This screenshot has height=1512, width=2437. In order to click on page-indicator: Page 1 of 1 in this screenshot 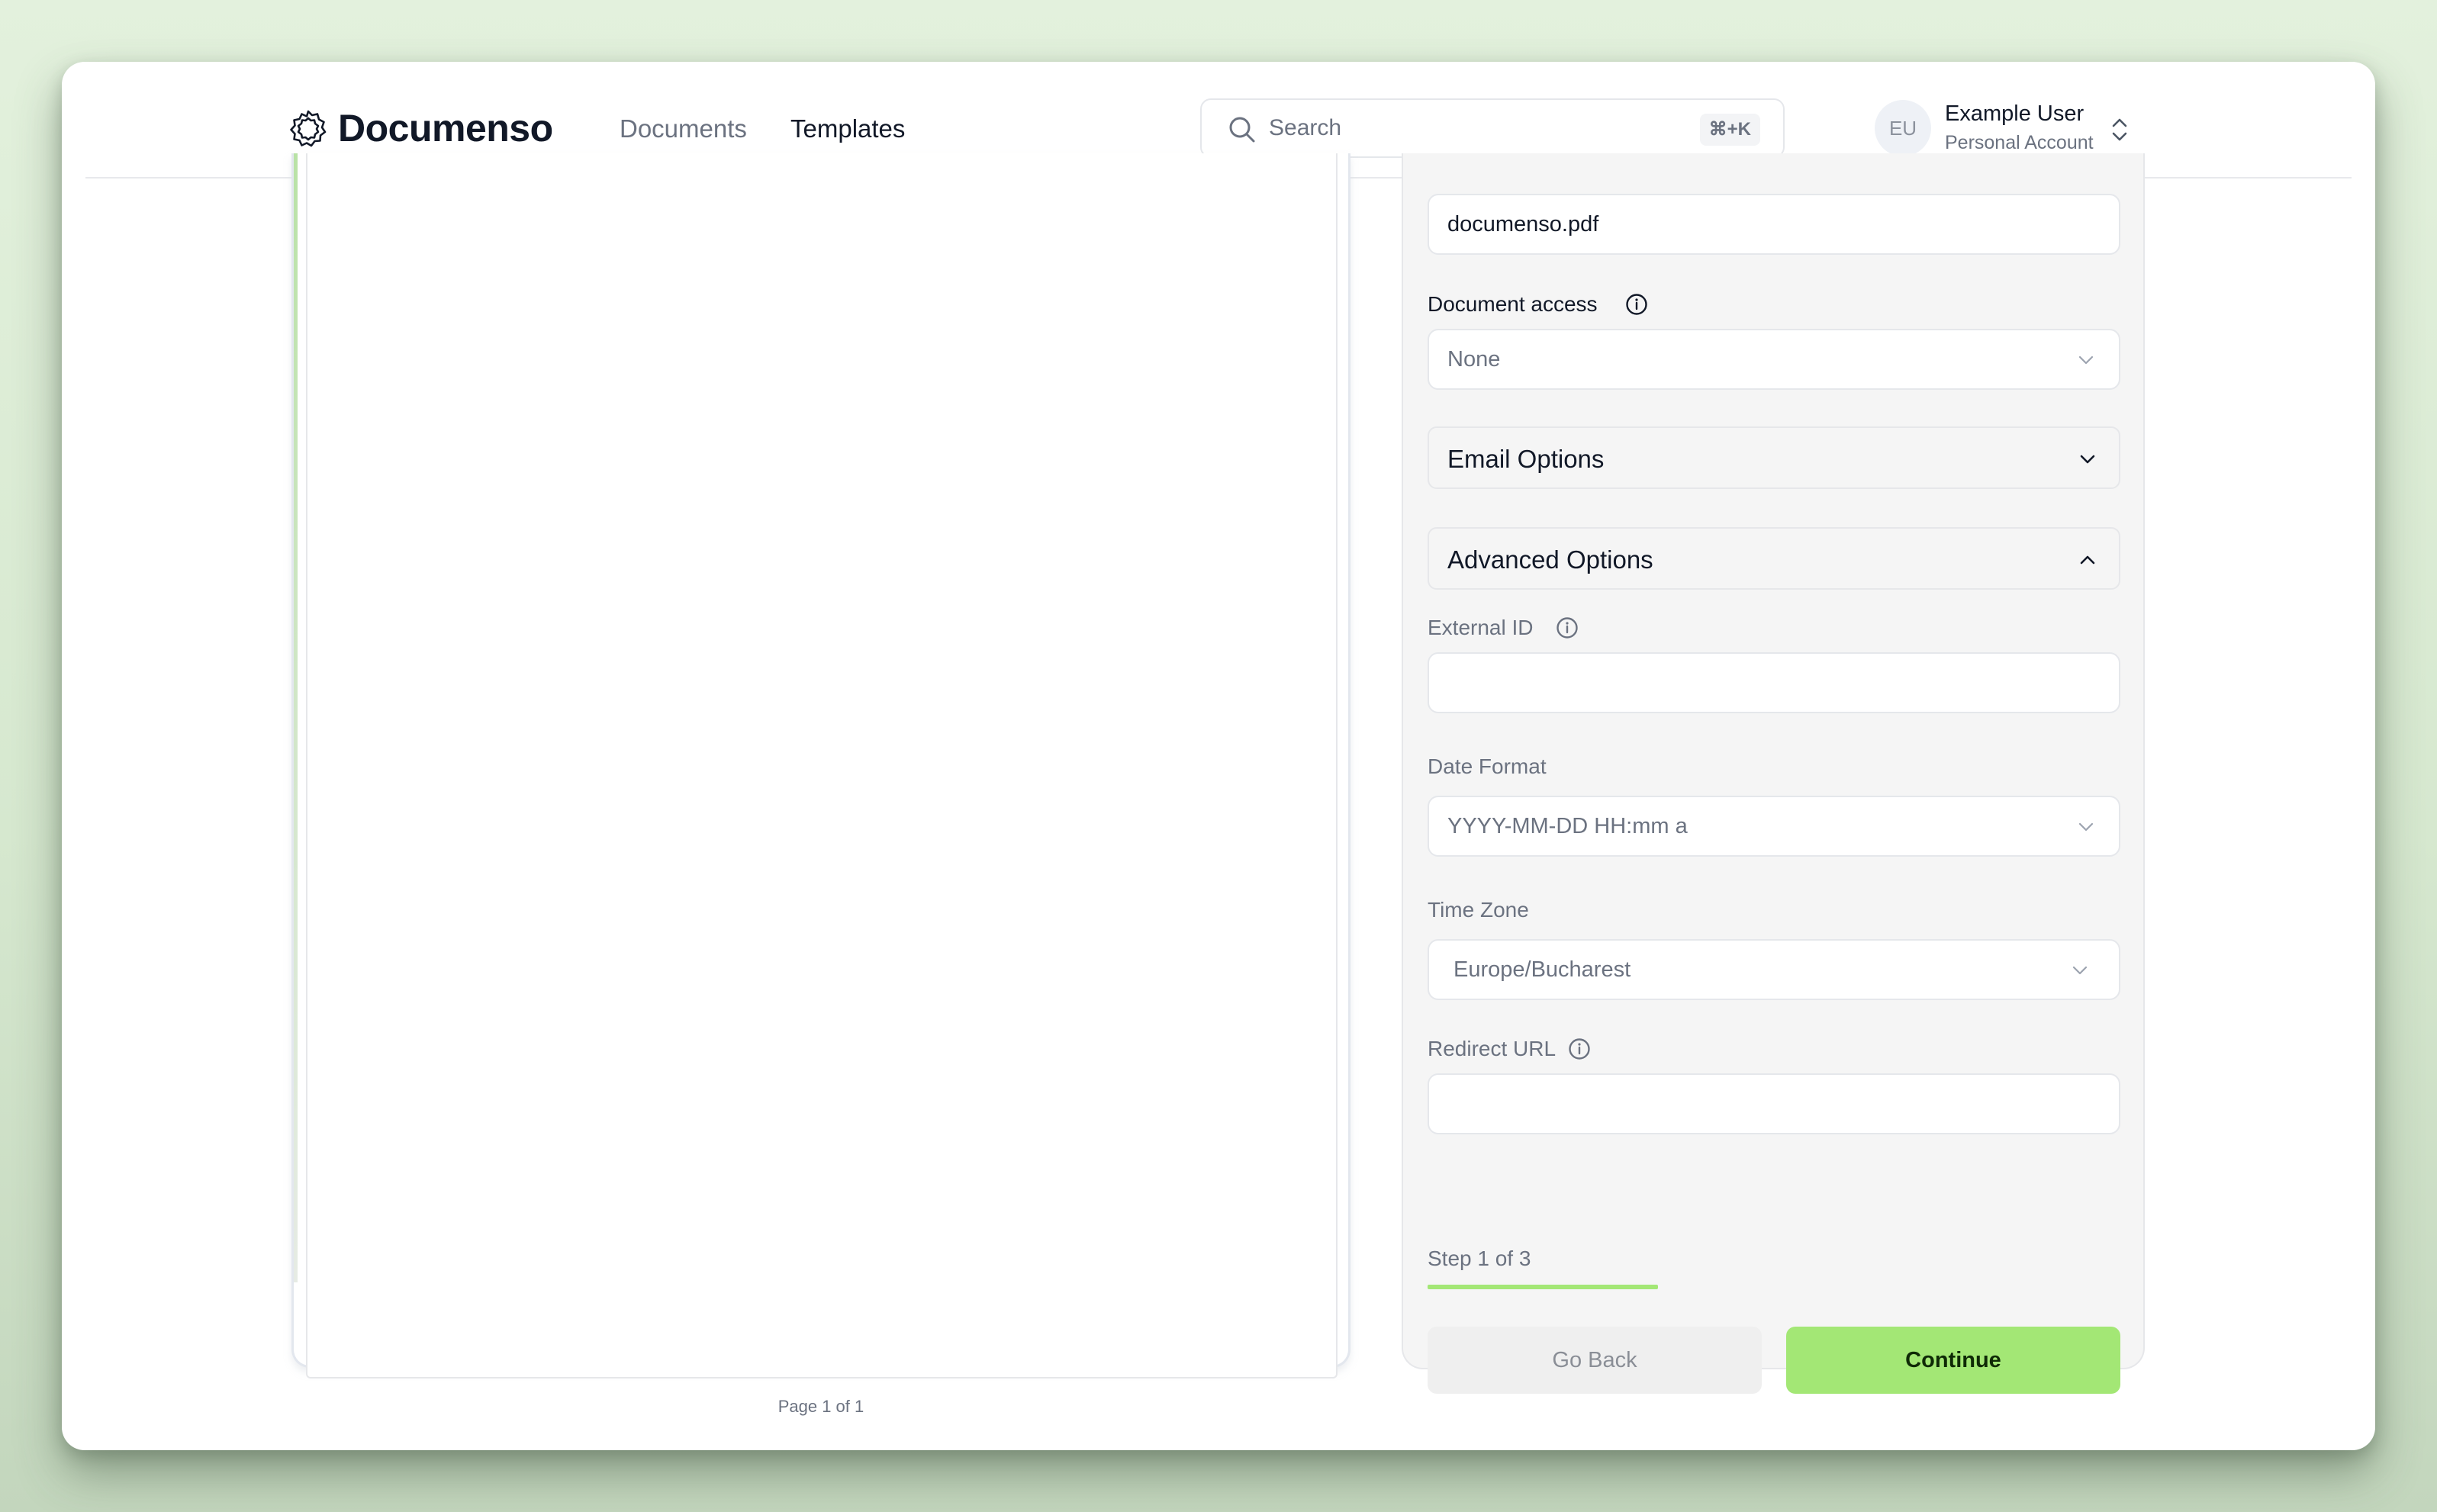, I will do `click(820, 1407)`.